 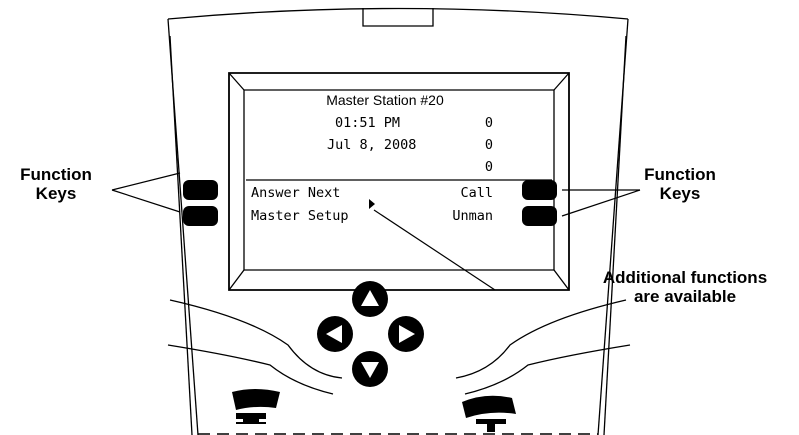 I want to click on right-triangle-icon, so click(x=372, y=204).